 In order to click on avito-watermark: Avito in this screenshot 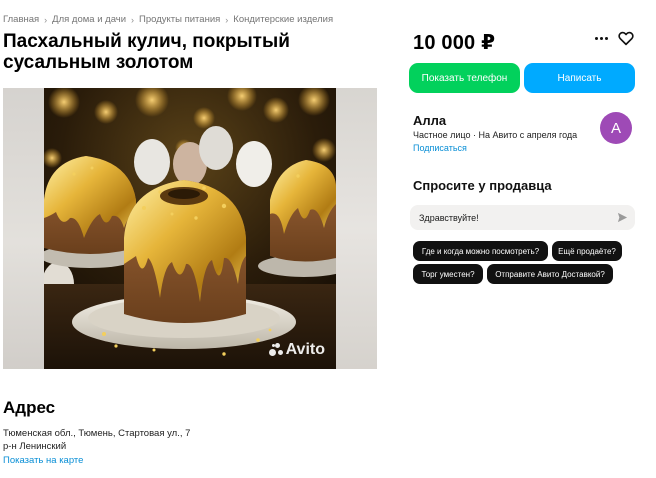, I will do `click(296, 350)`.